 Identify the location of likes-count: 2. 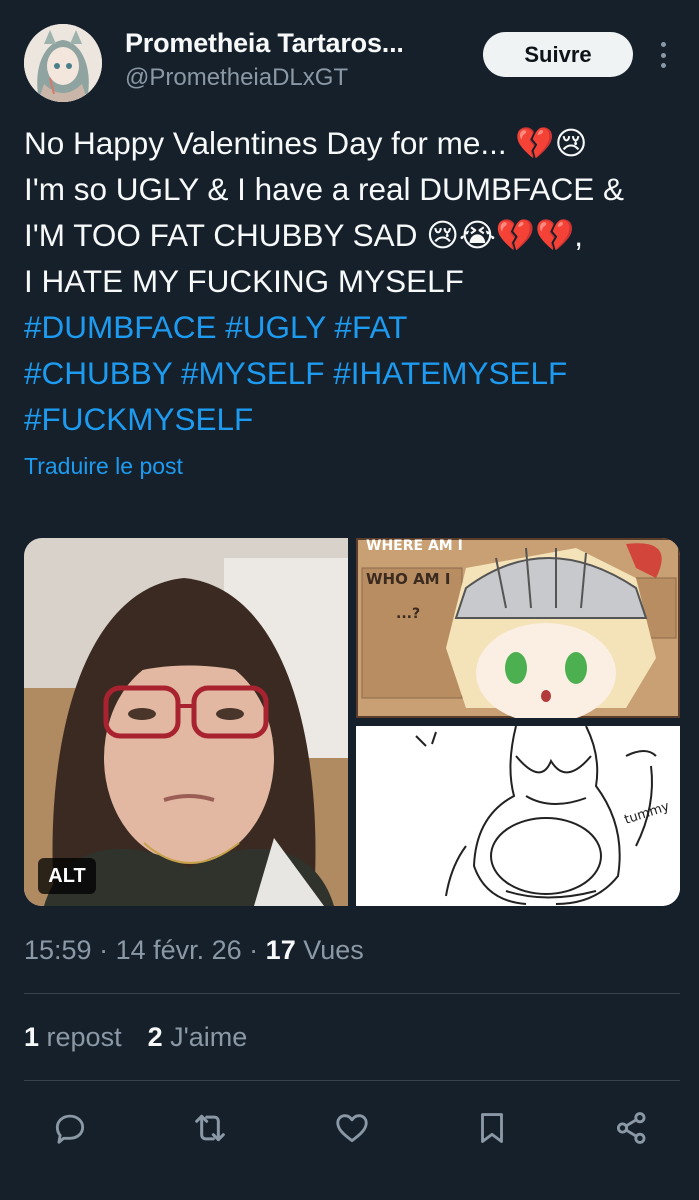
(155, 1037).